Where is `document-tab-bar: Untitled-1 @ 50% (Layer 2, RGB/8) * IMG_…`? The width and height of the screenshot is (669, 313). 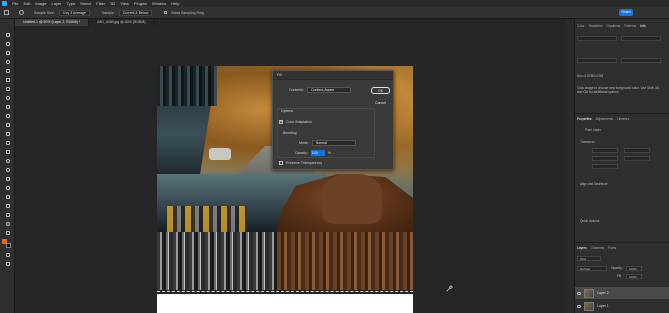 document-tab-bar: Untitled-1 @ 50% (Layer 2, RGB/8) * IMG_… is located at coordinates (290, 22).